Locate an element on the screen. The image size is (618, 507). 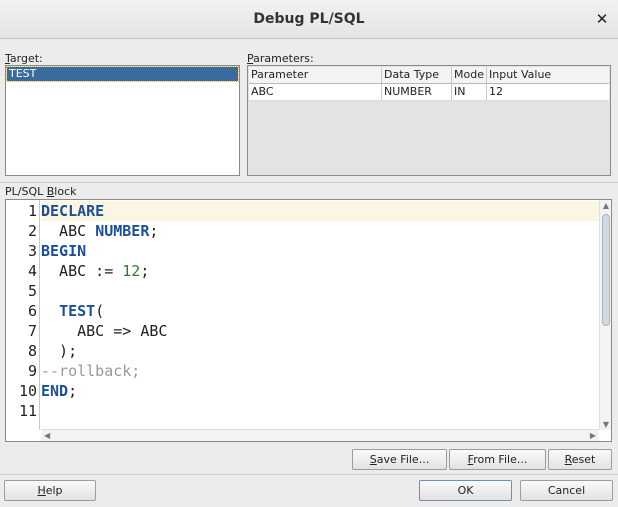
line-number: 9 is located at coordinates (32, 371).